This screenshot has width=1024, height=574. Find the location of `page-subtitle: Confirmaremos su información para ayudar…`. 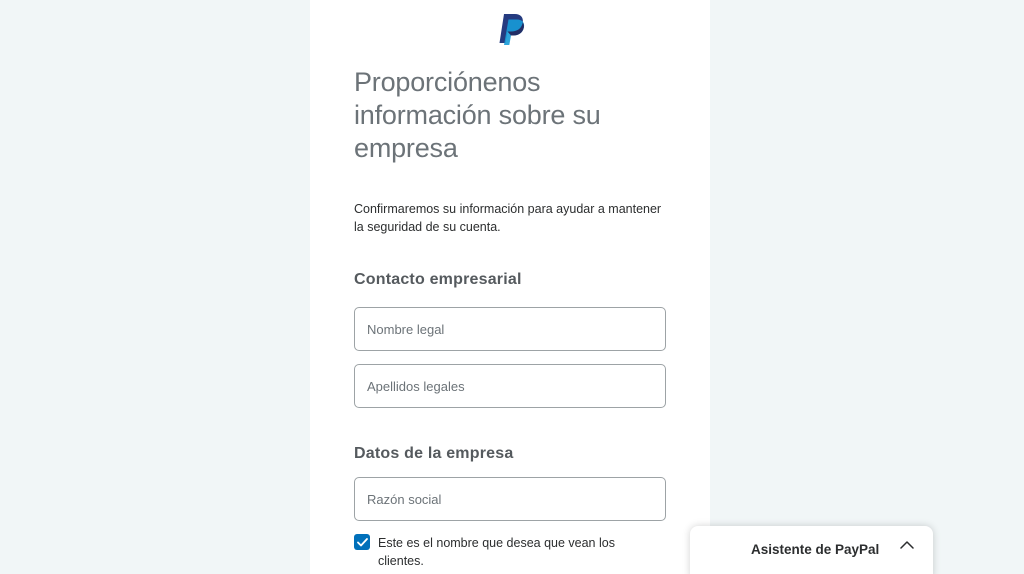

page-subtitle: Confirmaremos su información para ayudar… is located at coordinates (508, 218).